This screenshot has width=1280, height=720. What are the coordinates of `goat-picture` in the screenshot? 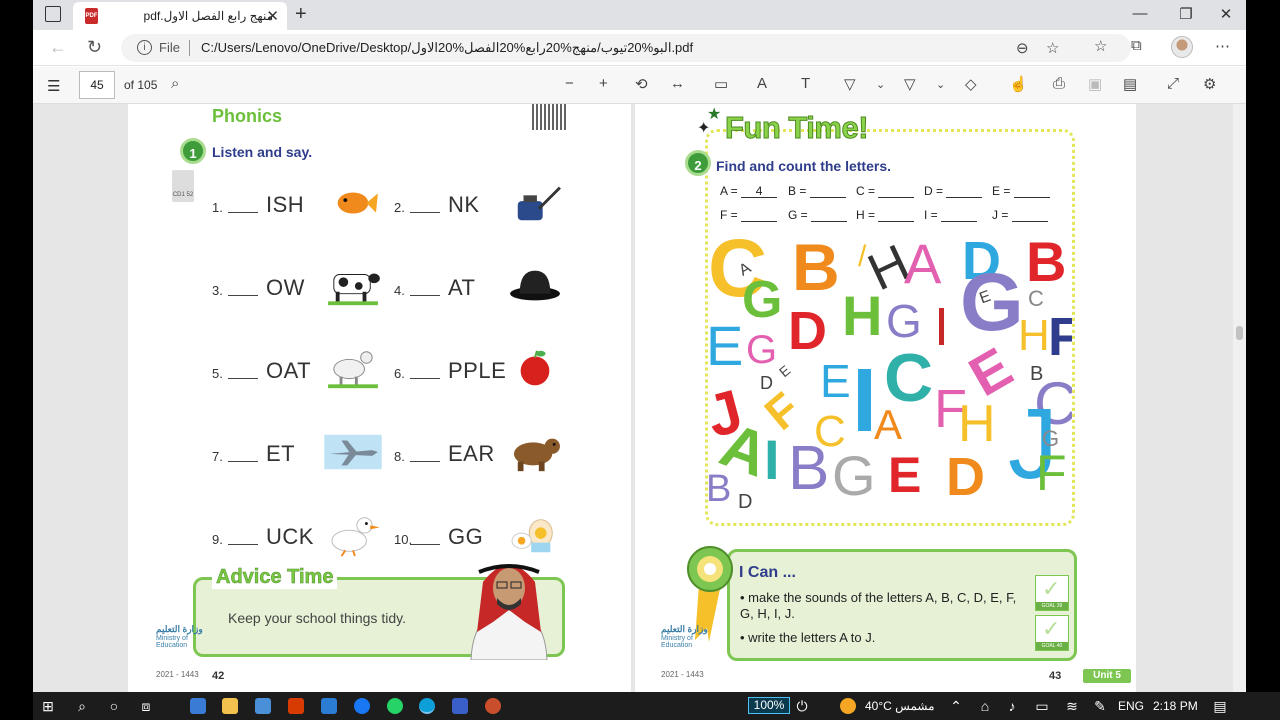 It's located at (353, 370).